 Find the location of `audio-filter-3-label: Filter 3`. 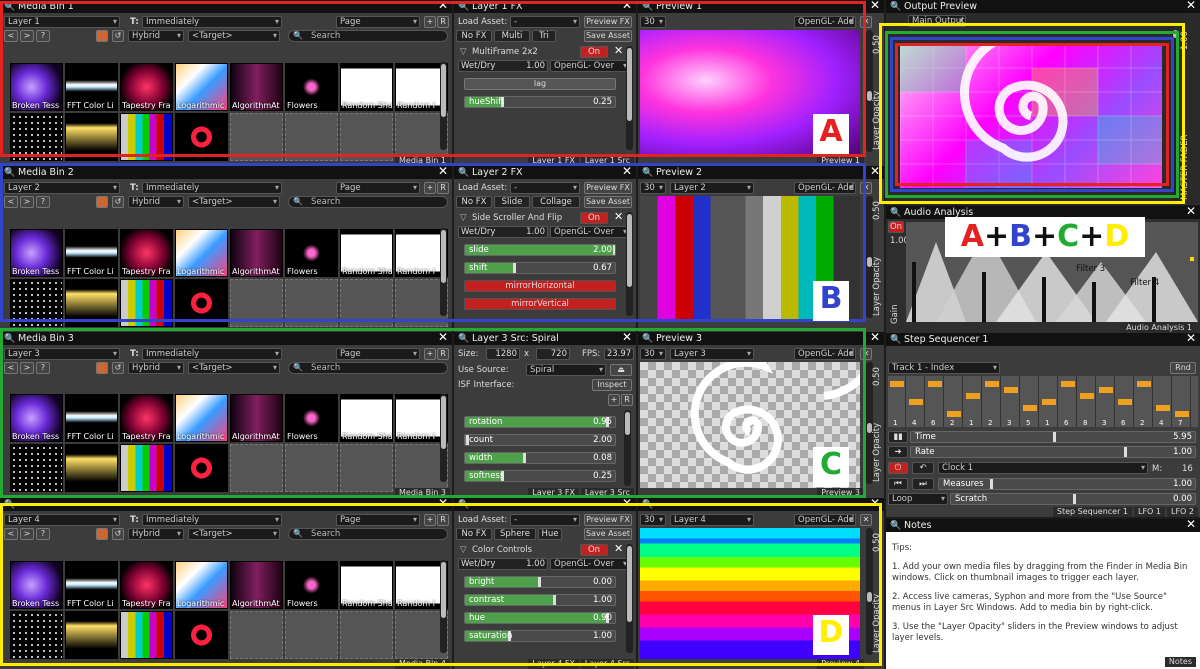

audio-filter-3-label: Filter 3 is located at coordinates (1091, 269).